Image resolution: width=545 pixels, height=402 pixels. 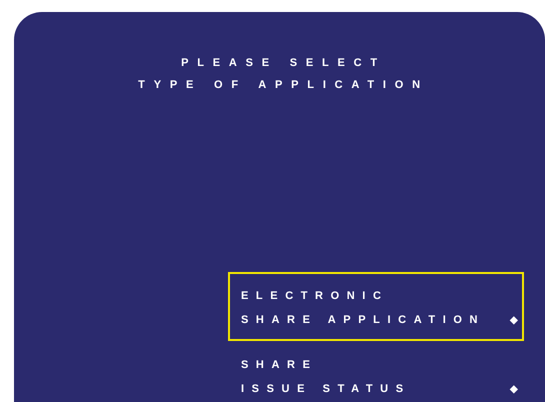 What do you see at coordinates (376, 371) in the screenshot?
I see `application-option: SHARE ISSUE STATUS ◆` at bounding box center [376, 371].